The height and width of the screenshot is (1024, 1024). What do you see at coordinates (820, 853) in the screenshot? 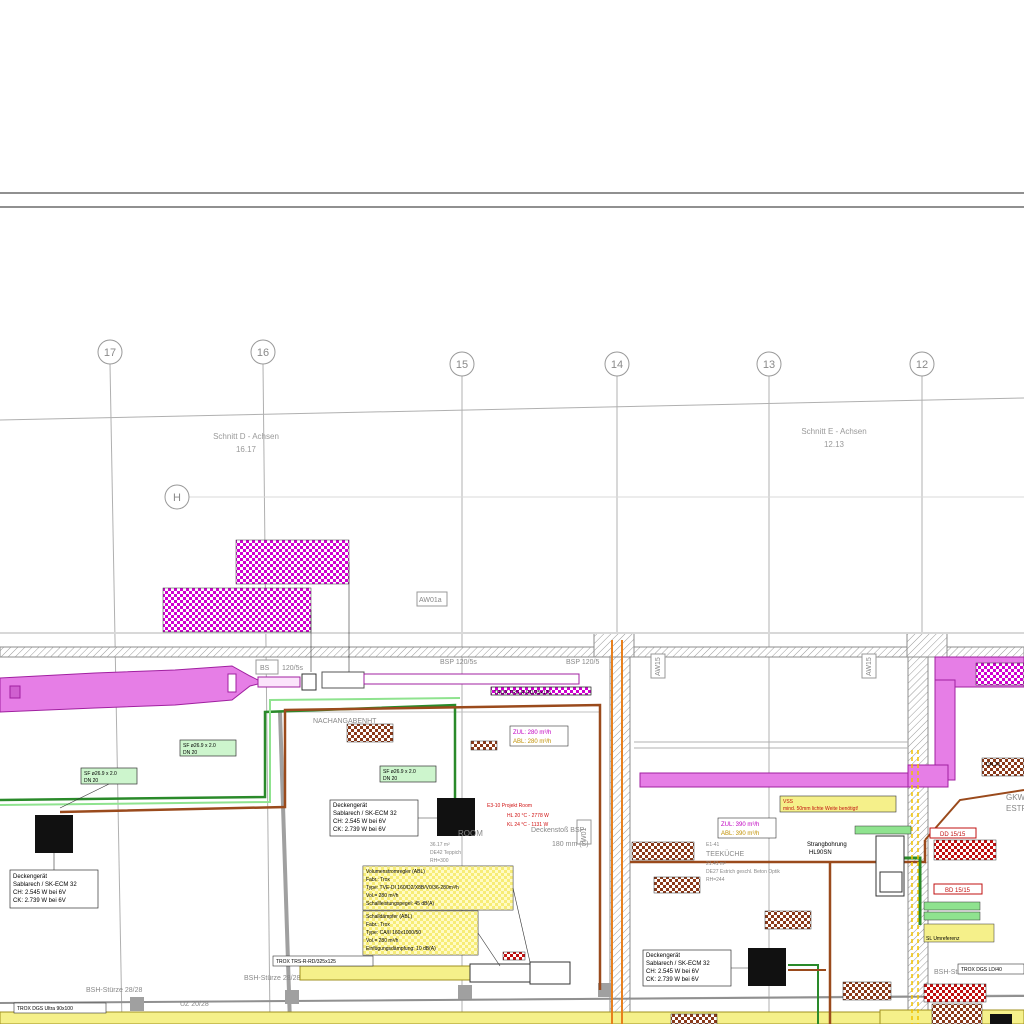
I see `strang-sub: HL90SN` at bounding box center [820, 853].